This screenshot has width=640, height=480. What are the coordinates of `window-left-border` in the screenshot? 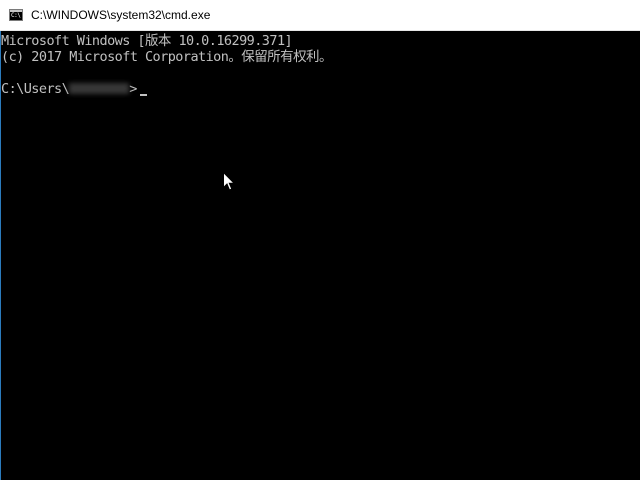 It's located at (0, 255).